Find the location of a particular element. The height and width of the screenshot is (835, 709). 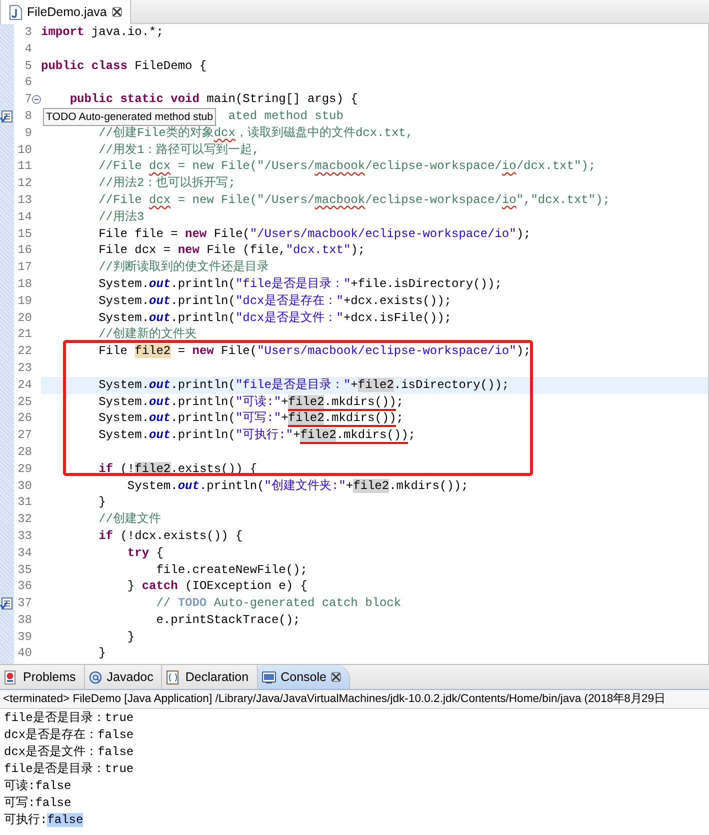

line-number: 35 is located at coordinates (24, 570).